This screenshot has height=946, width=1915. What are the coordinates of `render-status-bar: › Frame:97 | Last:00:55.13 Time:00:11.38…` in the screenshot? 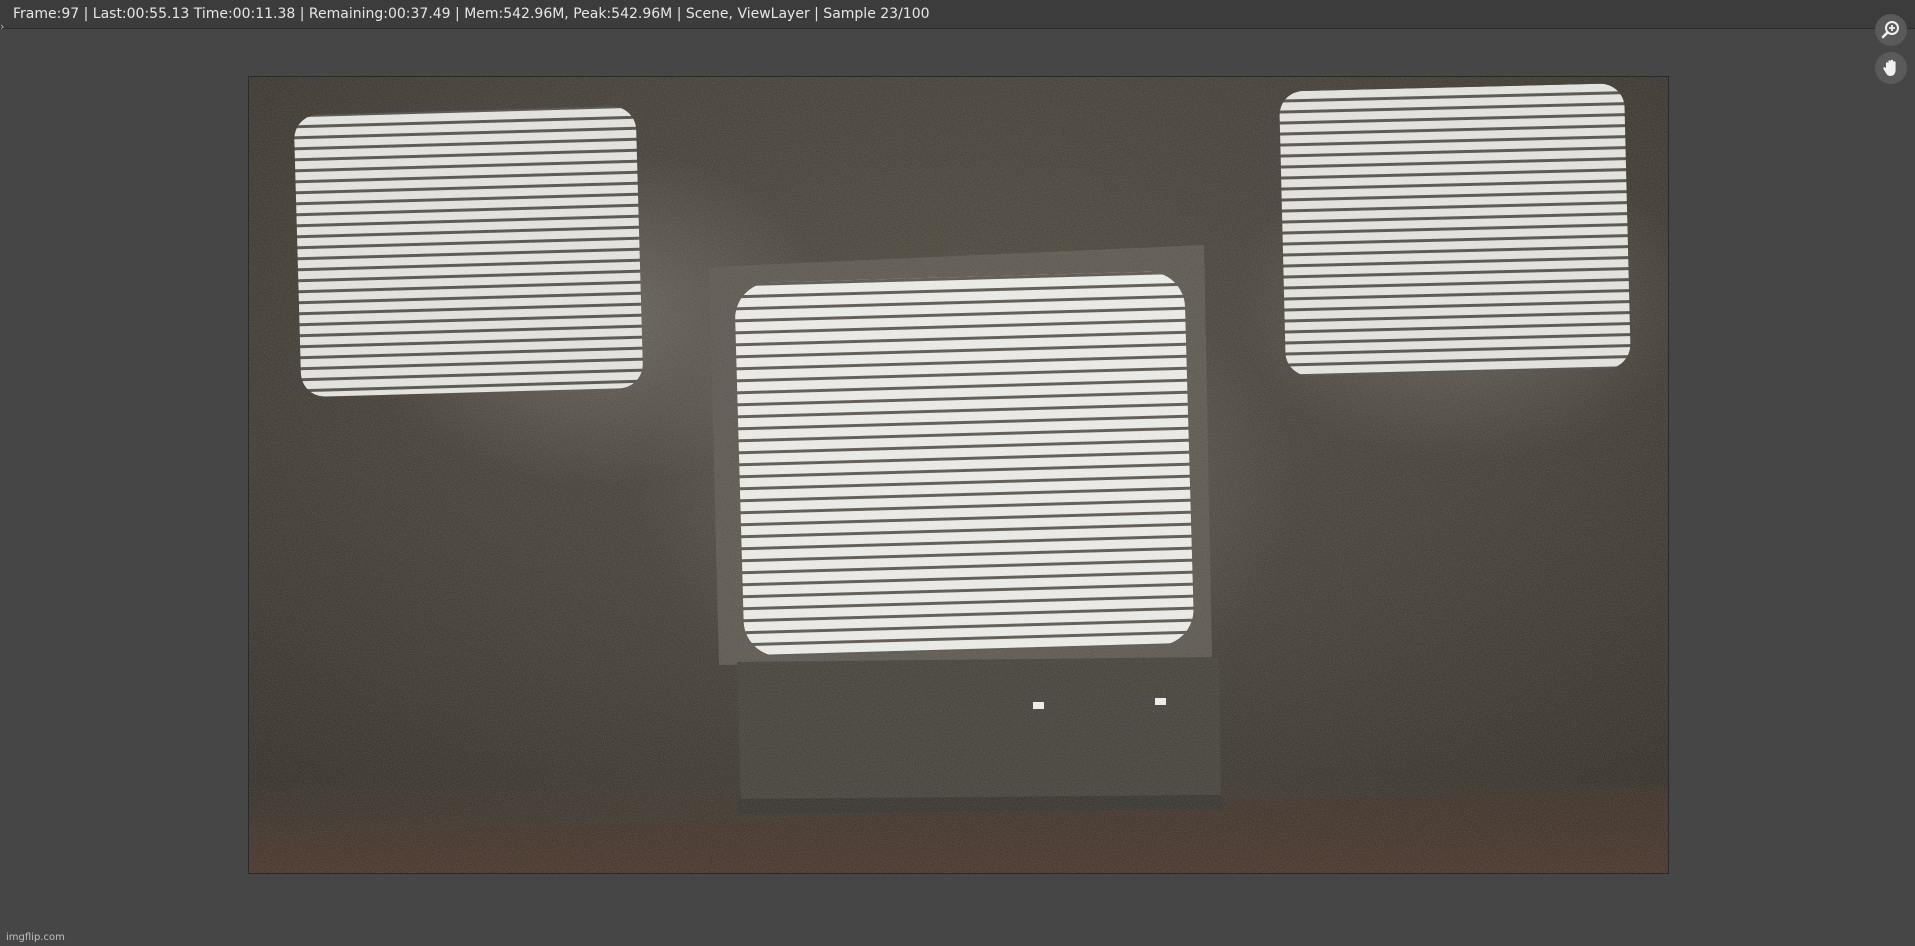 It's located at (957, 16).